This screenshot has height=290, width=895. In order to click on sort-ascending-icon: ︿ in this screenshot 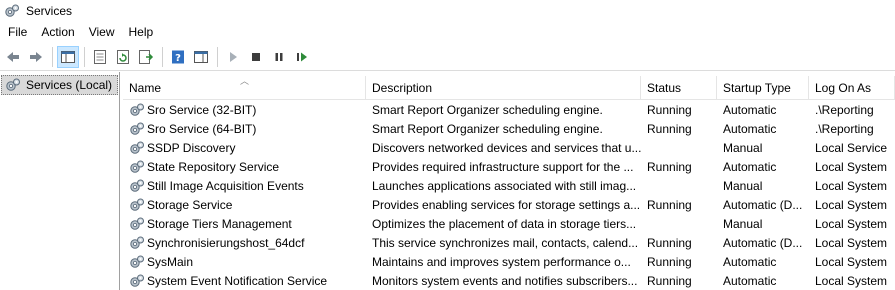, I will do `click(245, 81)`.